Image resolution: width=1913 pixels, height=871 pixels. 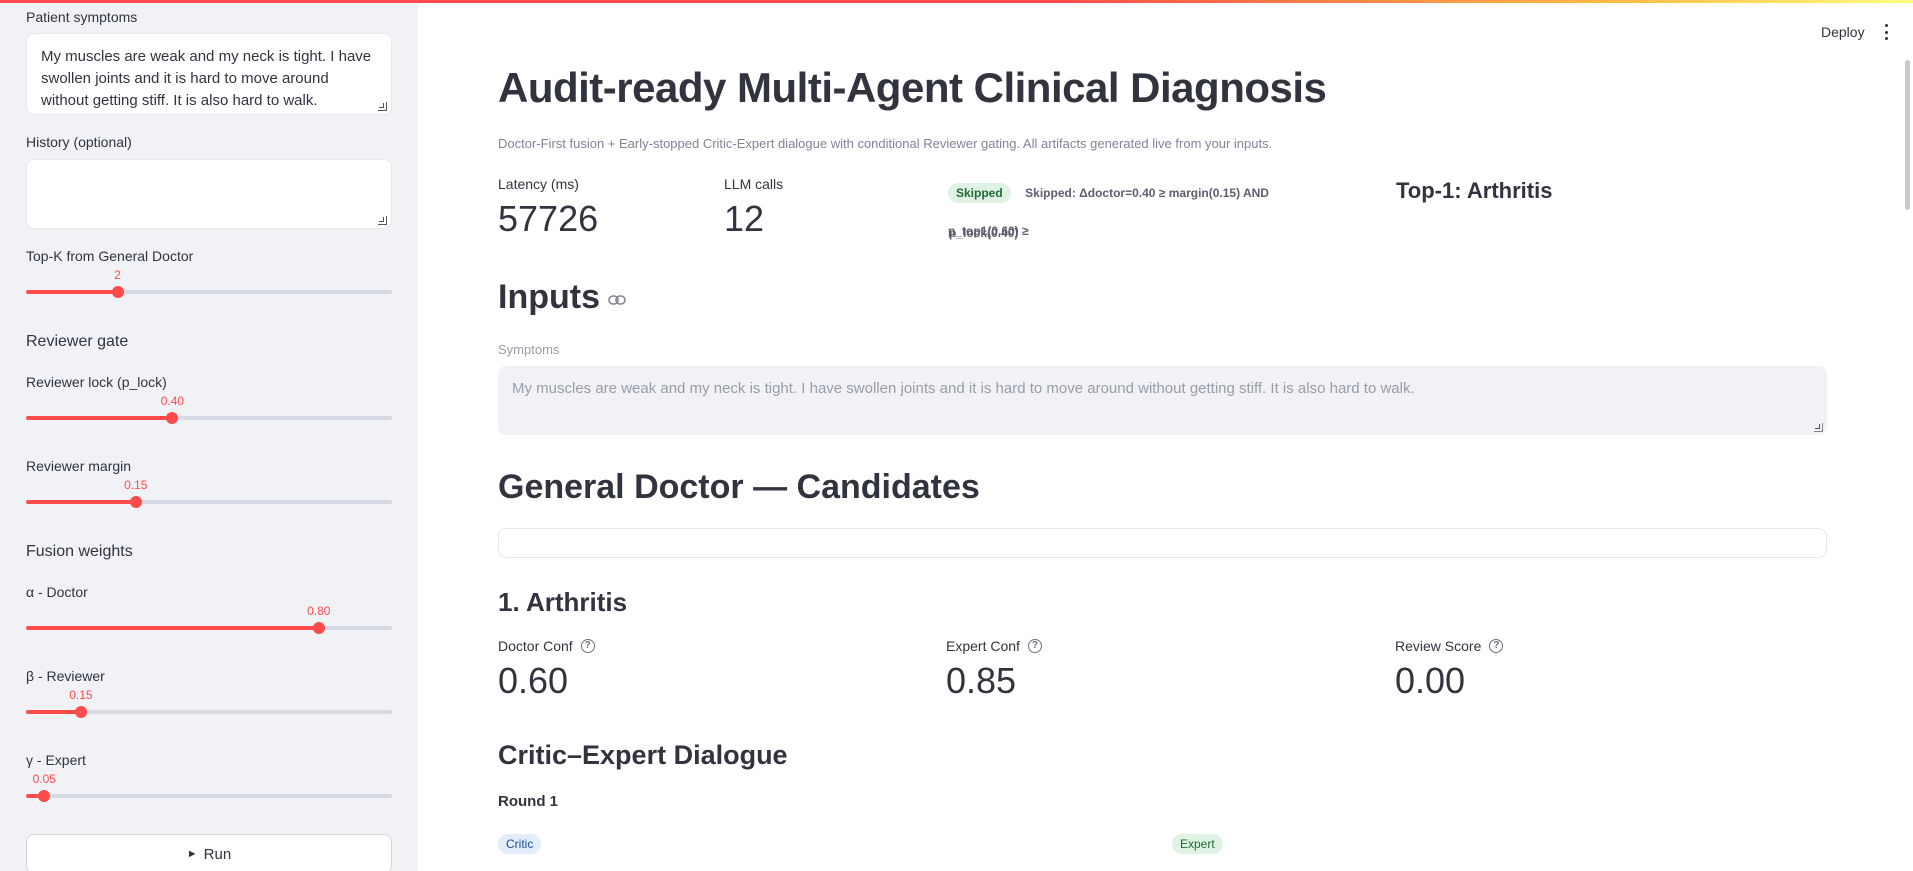 What do you see at coordinates (520, 844) in the screenshot?
I see `critic-badge: Critic` at bounding box center [520, 844].